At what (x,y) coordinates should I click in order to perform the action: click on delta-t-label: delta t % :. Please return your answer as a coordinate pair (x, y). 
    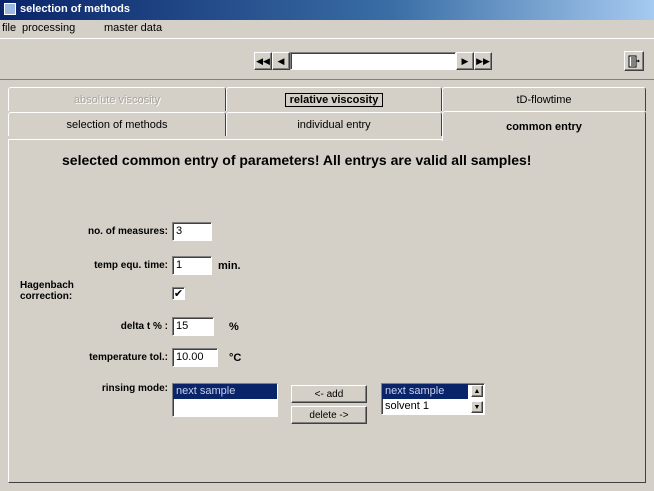
    Looking at the image, I should click on (144, 326).